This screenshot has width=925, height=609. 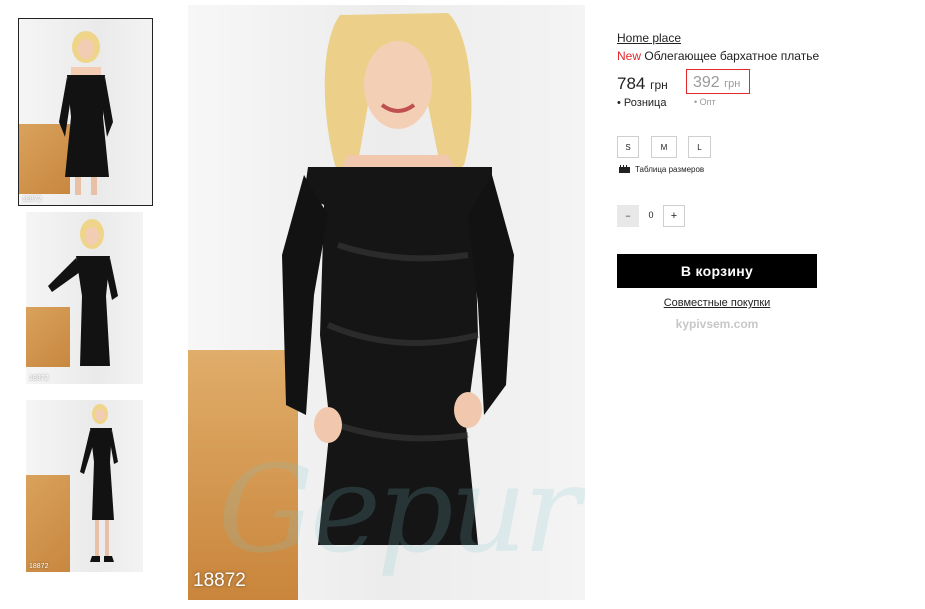 What do you see at coordinates (649, 38) in the screenshot?
I see `breadcrumb-link: Home place` at bounding box center [649, 38].